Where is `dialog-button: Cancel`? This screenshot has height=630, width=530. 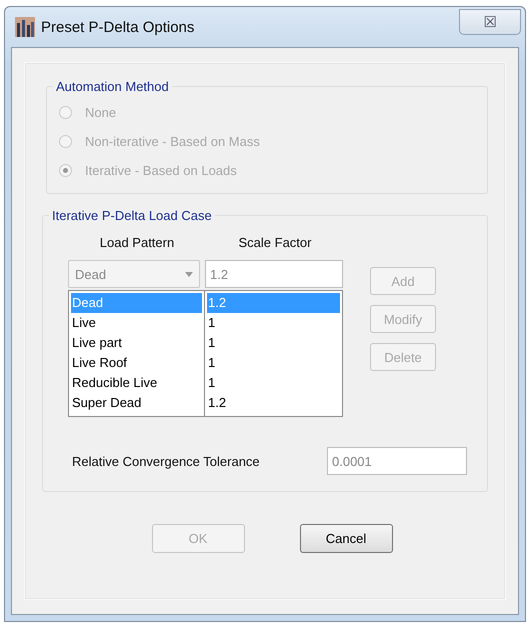
dialog-button: Cancel is located at coordinates (346, 538).